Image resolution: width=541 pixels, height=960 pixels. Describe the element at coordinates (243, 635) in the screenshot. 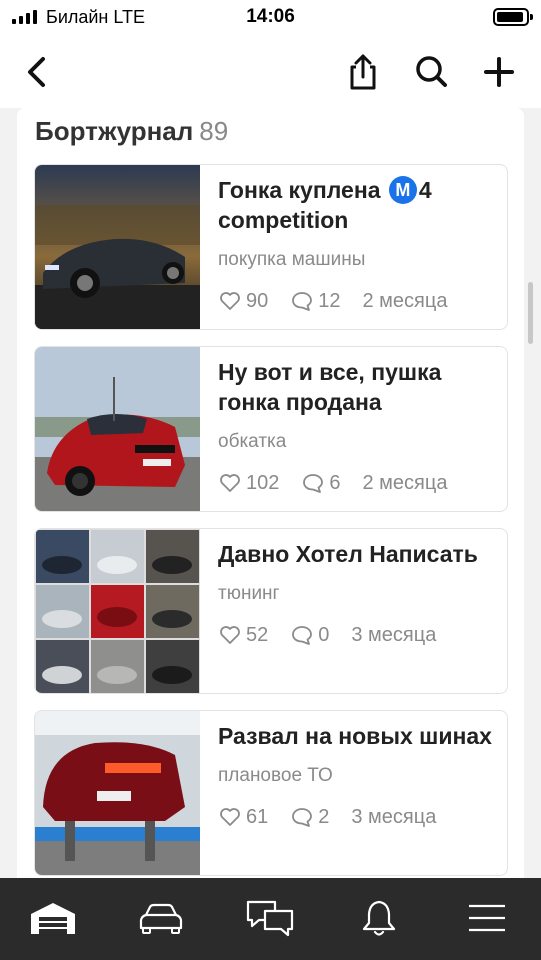

I see `likes-stat: 52` at that location.